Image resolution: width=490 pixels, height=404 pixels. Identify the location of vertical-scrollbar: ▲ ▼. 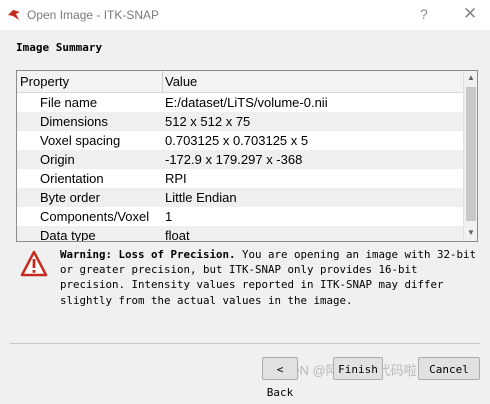
(470, 156).